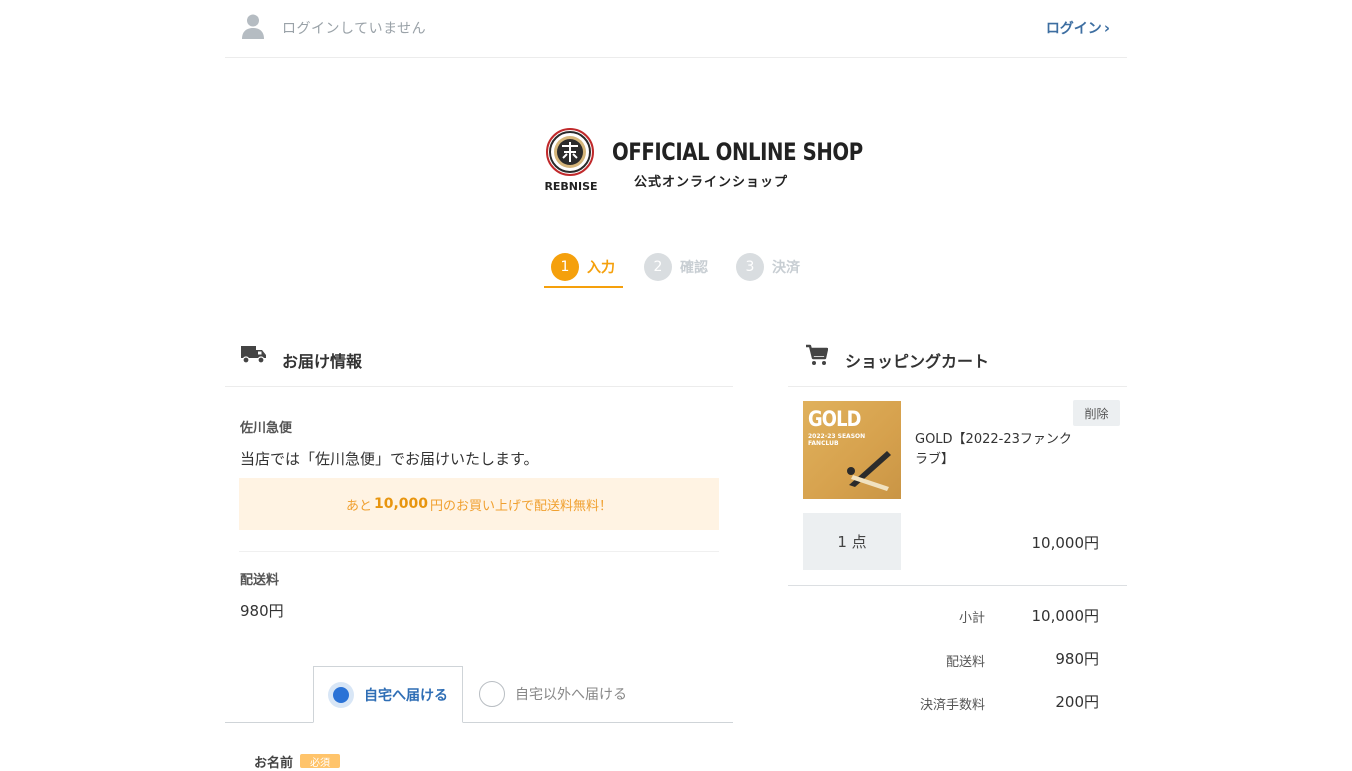 This screenshot has width=1352, height=771. I want to click on step-payment: 3 決済, so click(768, 267).